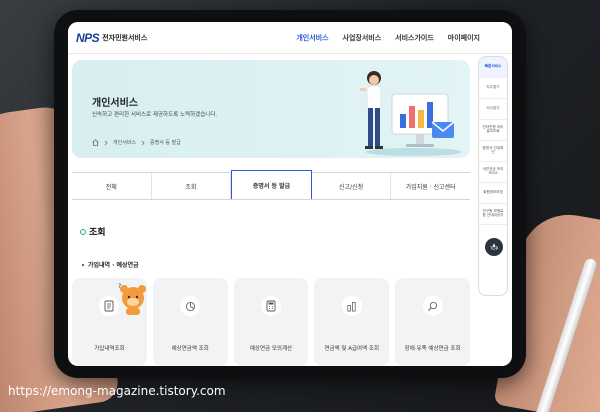 This screenshot has width=600, height=412. What do you see at coordinates (132, 299) in the screenshot?
I see `mascot-character: ?` at bounding box center [132, 299].